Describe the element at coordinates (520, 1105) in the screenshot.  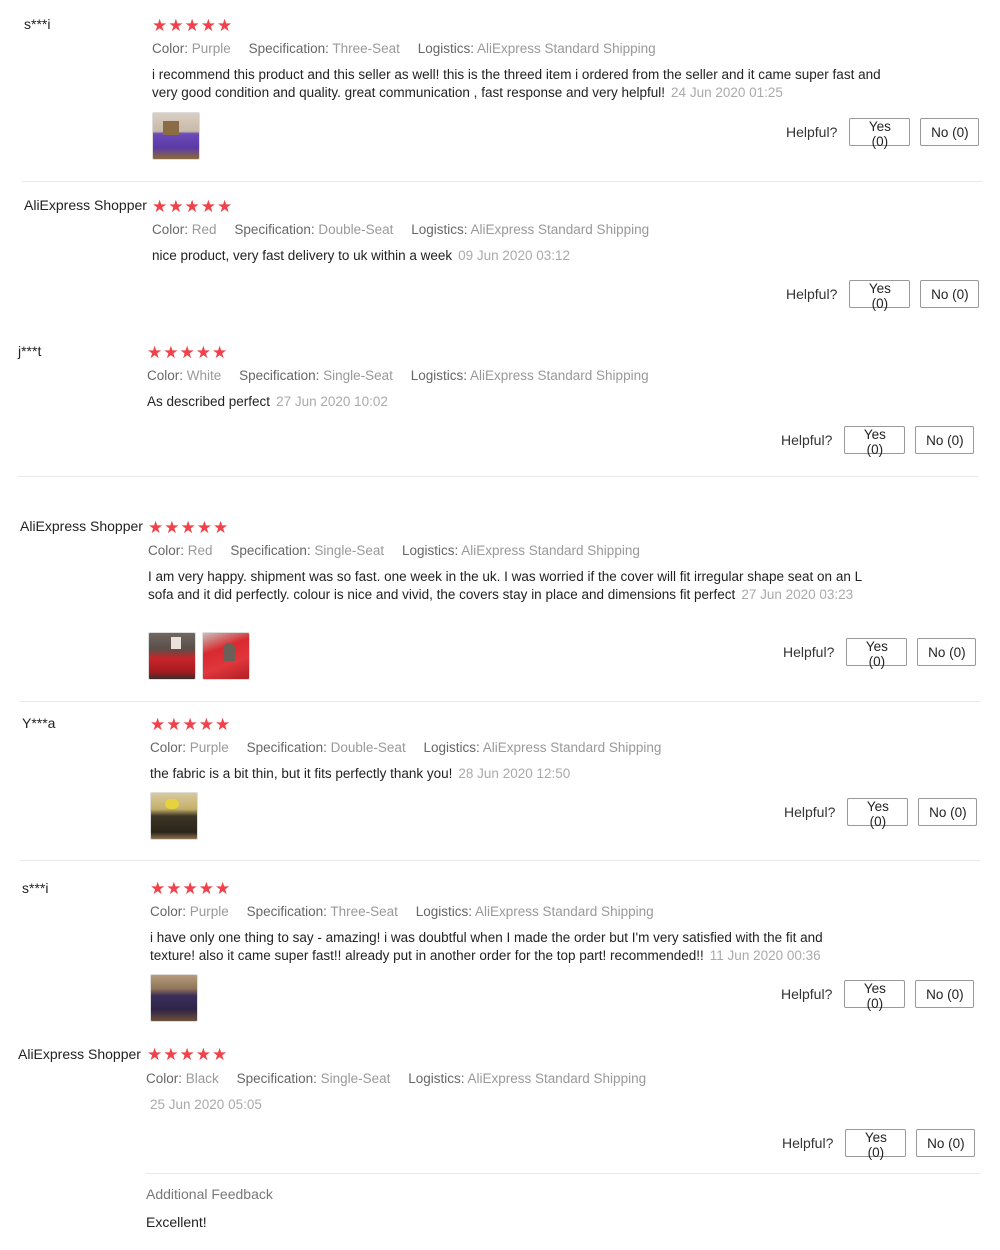
I see `review-text: 25 Jun 2020 05:05` at that location.